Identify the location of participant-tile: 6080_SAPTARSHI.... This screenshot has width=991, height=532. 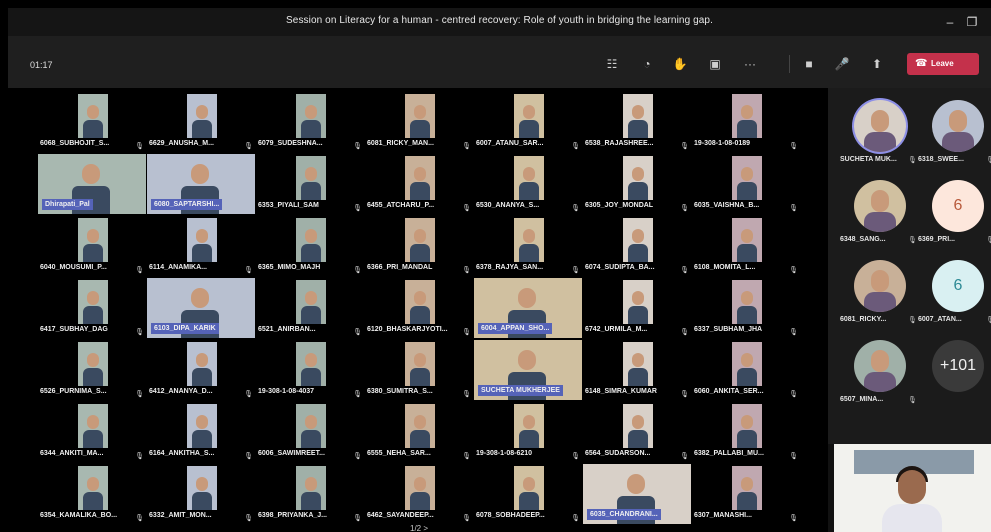
(201, 184).